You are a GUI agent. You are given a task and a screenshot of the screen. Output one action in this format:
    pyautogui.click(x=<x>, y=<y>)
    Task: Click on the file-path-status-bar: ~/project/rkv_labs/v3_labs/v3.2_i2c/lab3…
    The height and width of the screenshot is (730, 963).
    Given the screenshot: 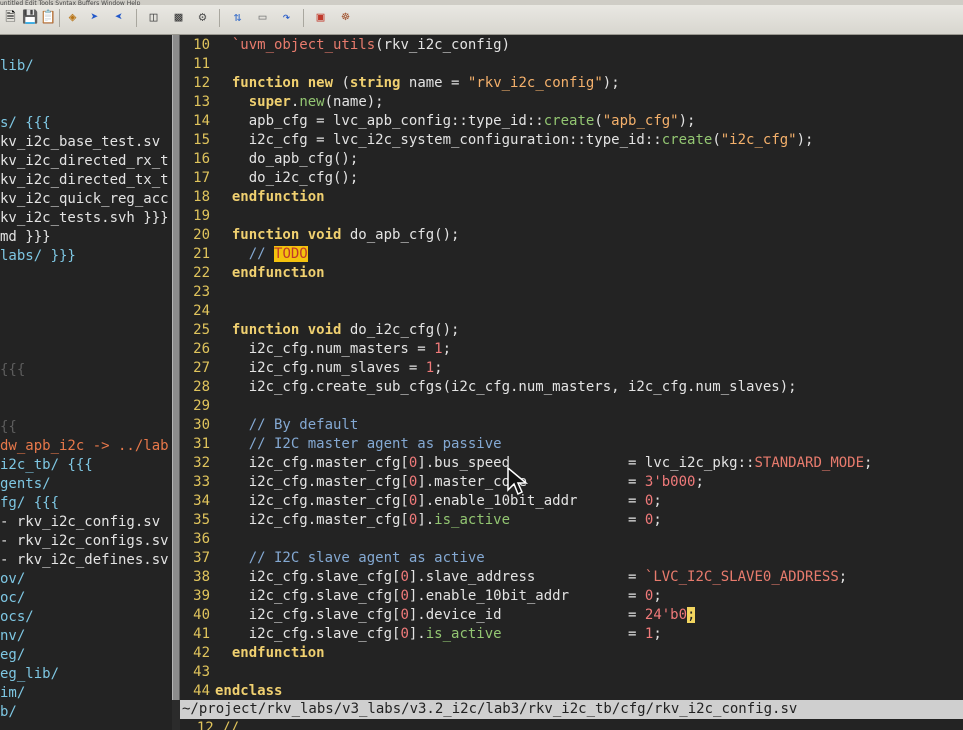 What is the action you would take?
    pyautogui.click(x=571, y=709)
    